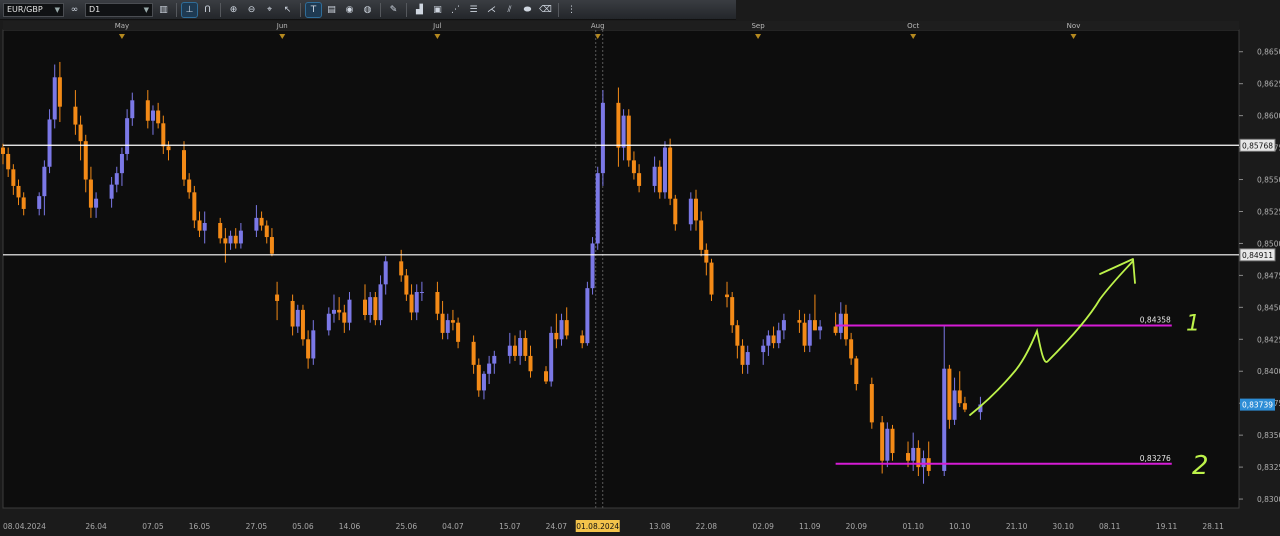  I want to click on date-label: 10.10, so click(960, 526).